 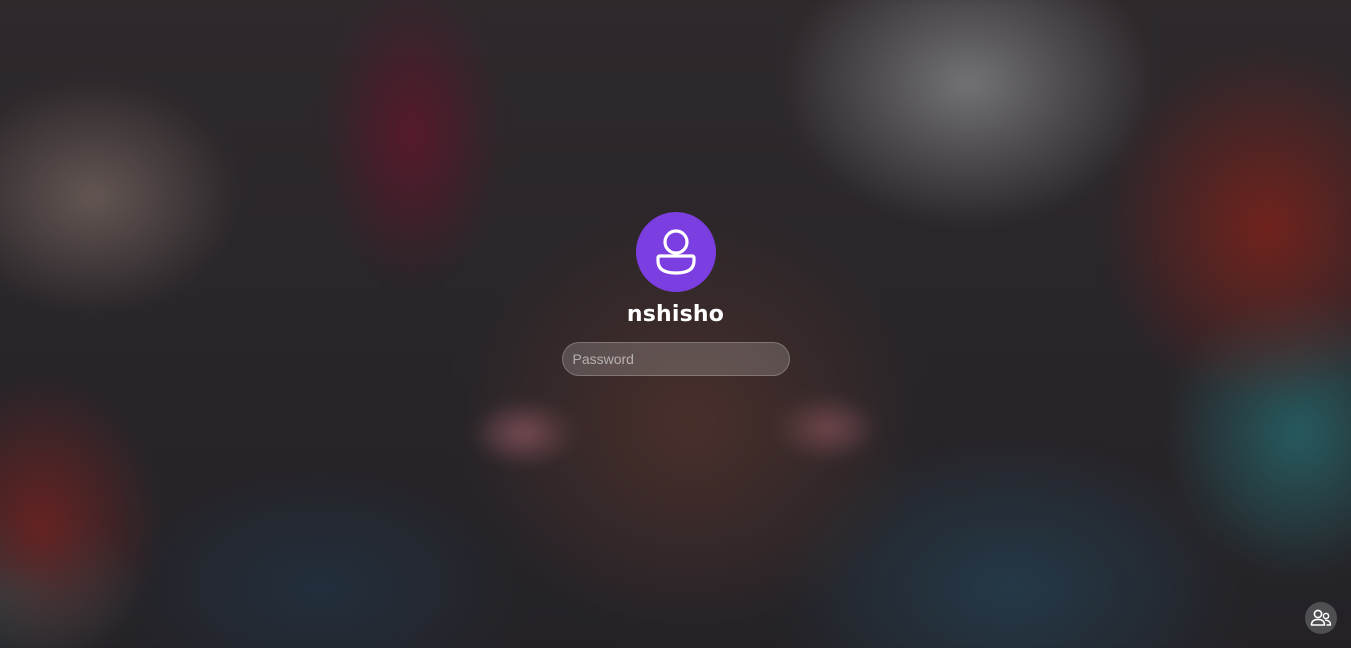 I want to click on password-field-container, so click(x=675, y=359).